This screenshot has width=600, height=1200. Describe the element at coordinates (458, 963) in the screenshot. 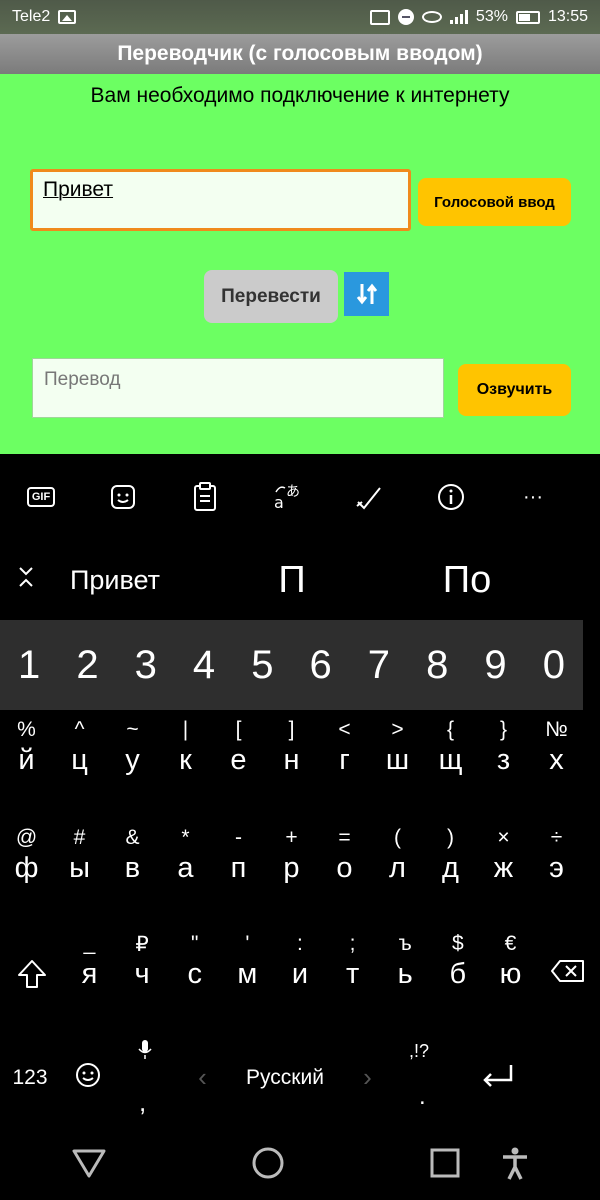

I see `letter-key: $ б` at that location.